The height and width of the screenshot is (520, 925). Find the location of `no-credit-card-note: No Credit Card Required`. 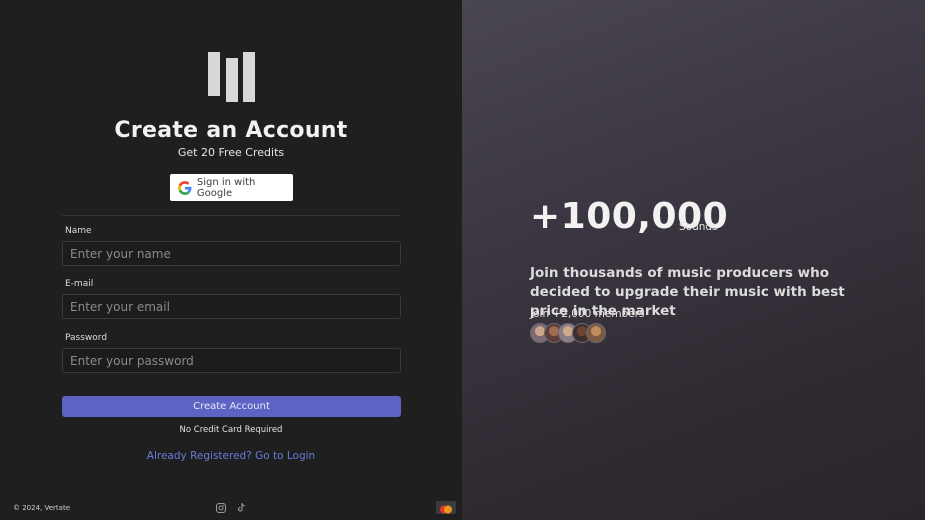

no-credit-card-note: No Credit Card Required is located at coordinates (231, 430).